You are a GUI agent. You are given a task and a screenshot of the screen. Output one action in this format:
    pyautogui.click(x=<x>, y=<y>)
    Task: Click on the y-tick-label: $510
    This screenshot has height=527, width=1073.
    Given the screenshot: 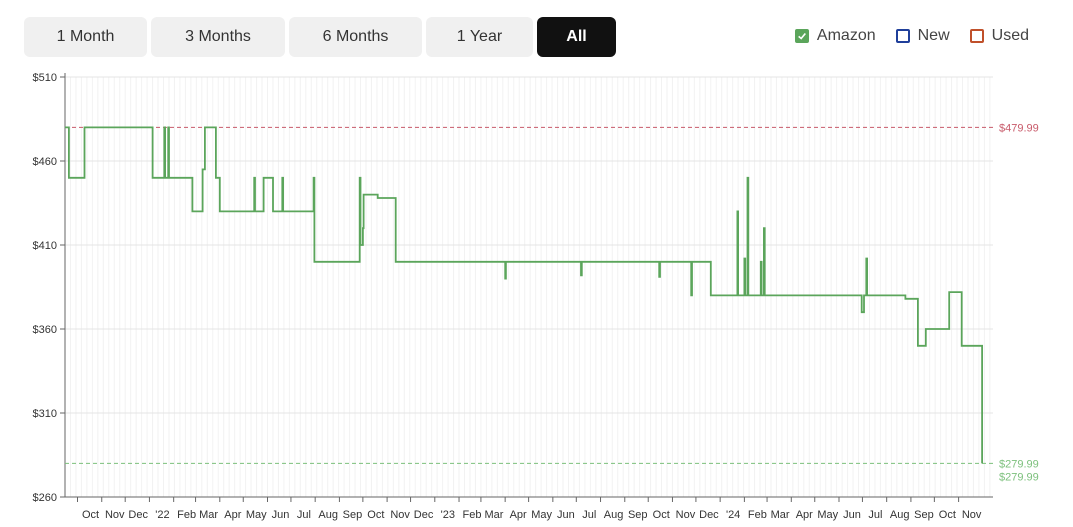 What is the action you would take?
    pyautogui.click(x=45, y=78)
    